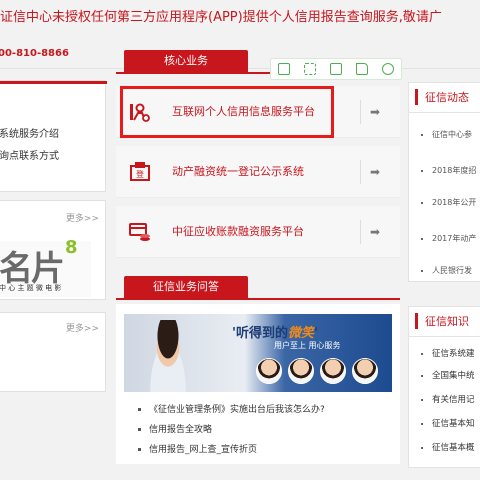 Image resolution: width=480 pixels, height=480 pixels. Describe the element at coordinates (53, 82) in the screenshot. I see `panel-accent-bar` at that location.